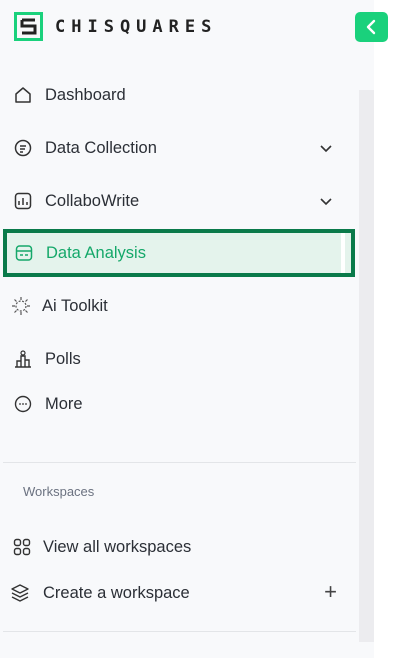 This screenshot has width=393, height=658. Describe the element at coordinates (23, 404) in the screenshot. I see `more-icon` at that location.